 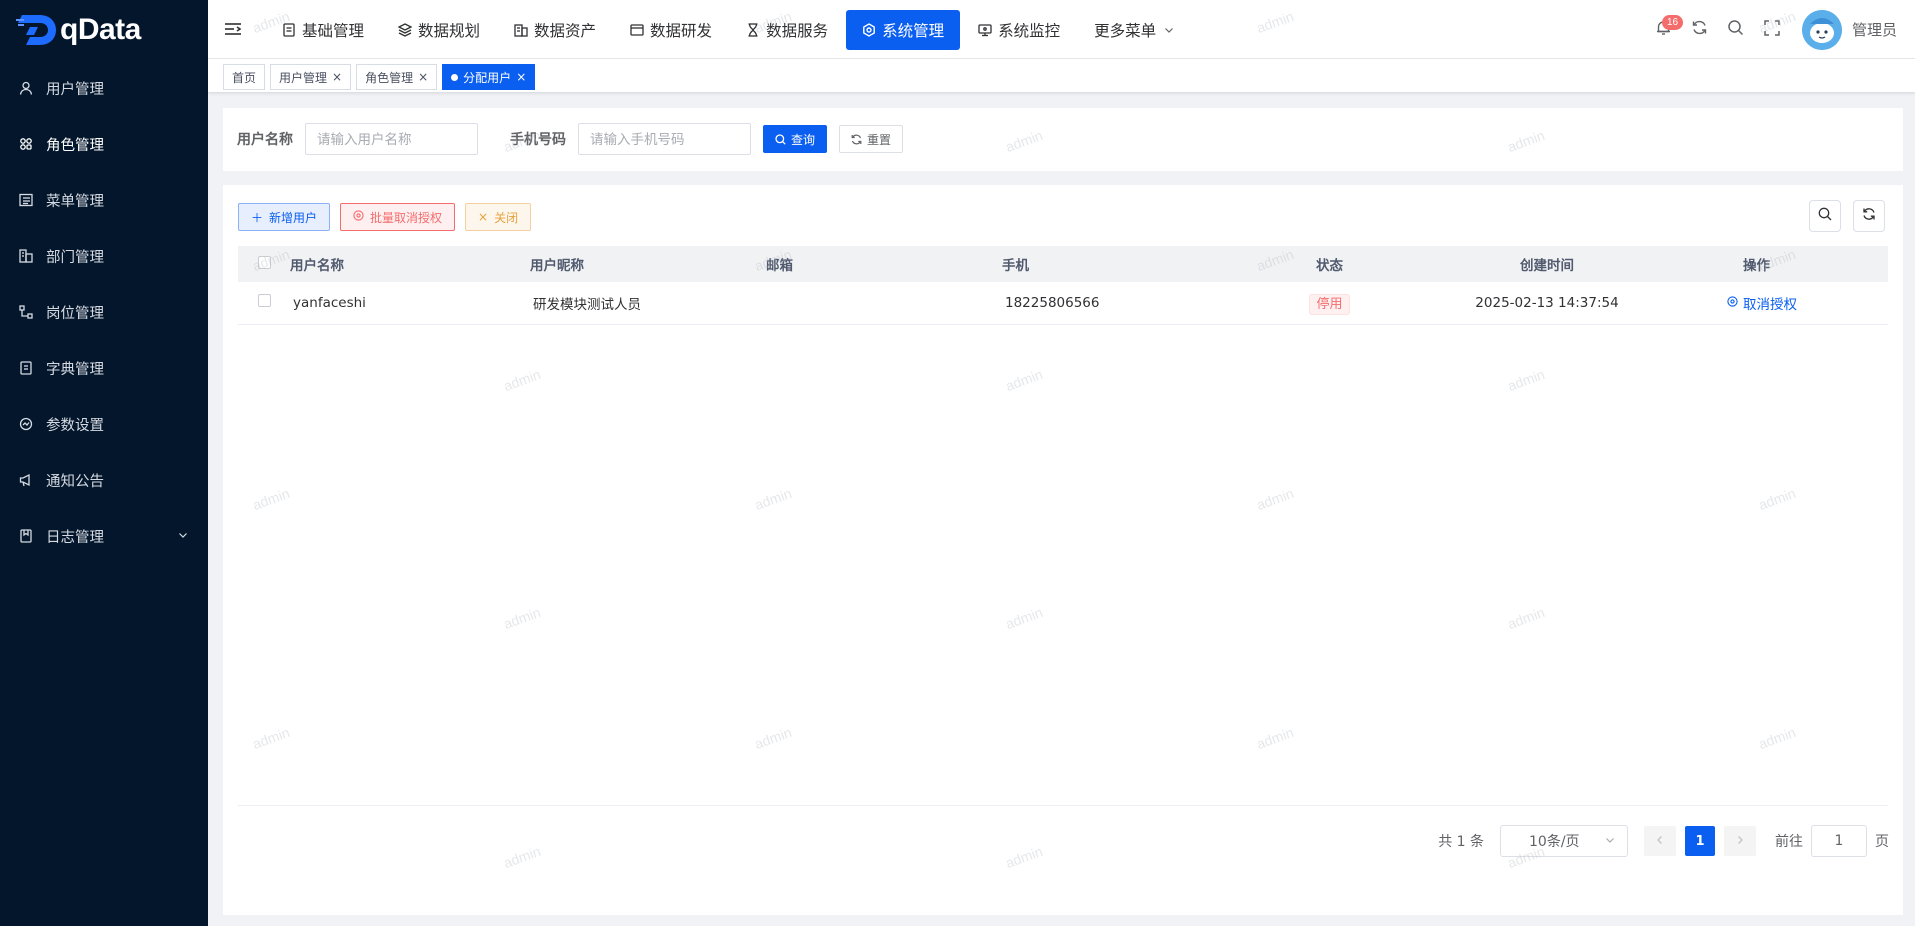 I want to click on cancel-authorization-link: 取消授权, so click(x=1762, y=303).